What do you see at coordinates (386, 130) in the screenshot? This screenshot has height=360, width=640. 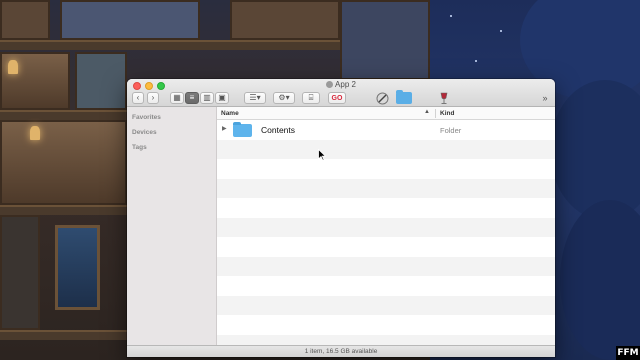 I see `list-item: ▶ Contents Folder` at bounding box center [386, 130].